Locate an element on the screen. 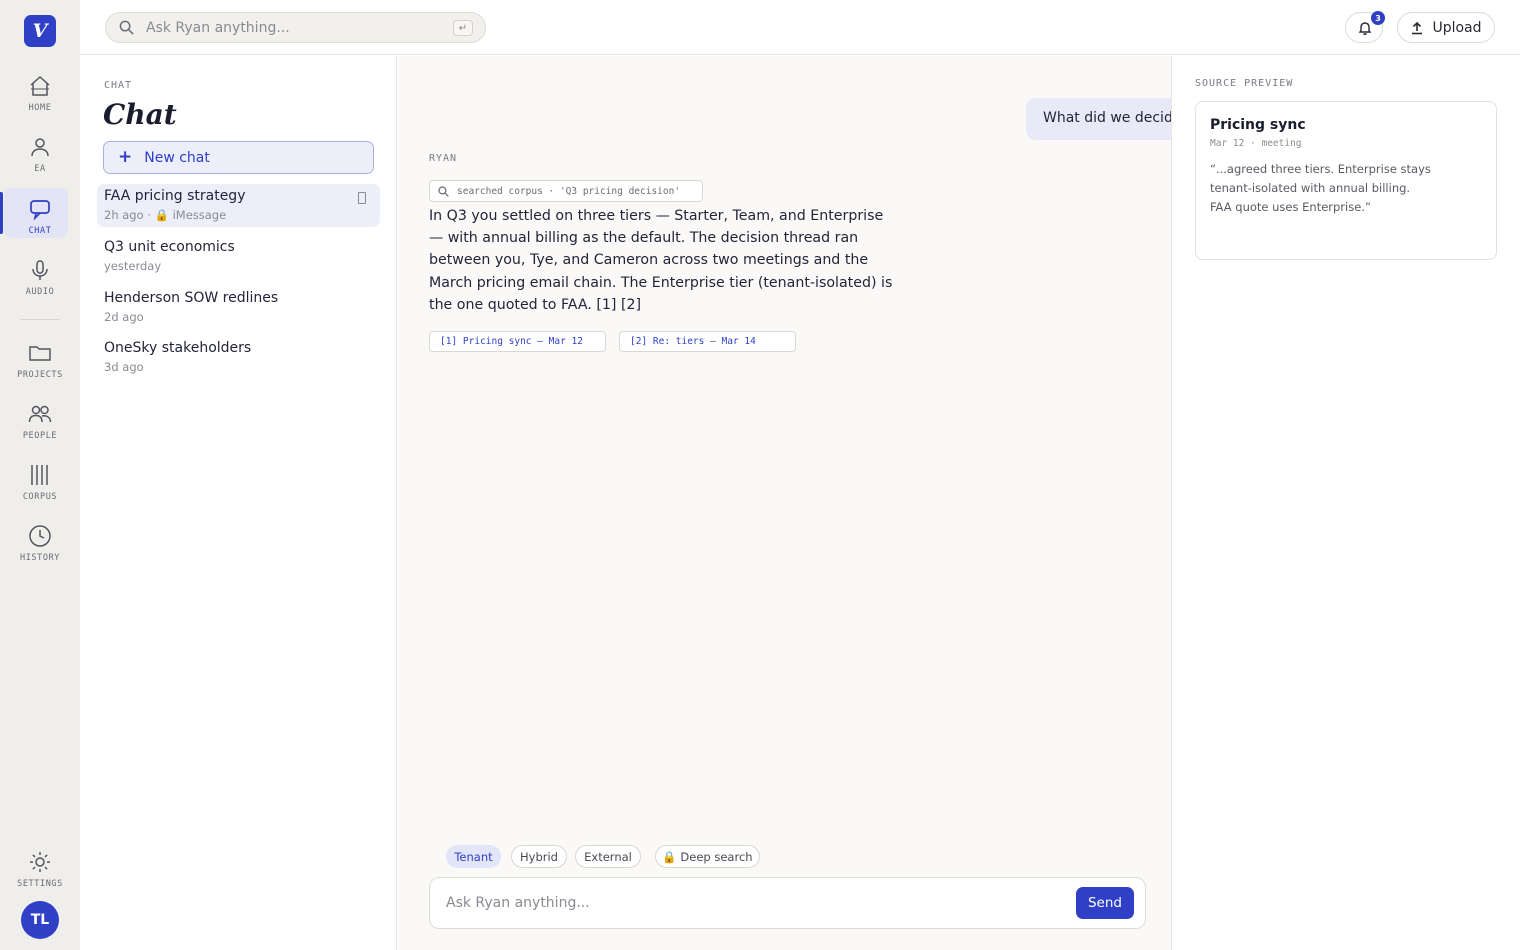 The image size is (1520, 950). people-icon is located at coordinates (40, 414).